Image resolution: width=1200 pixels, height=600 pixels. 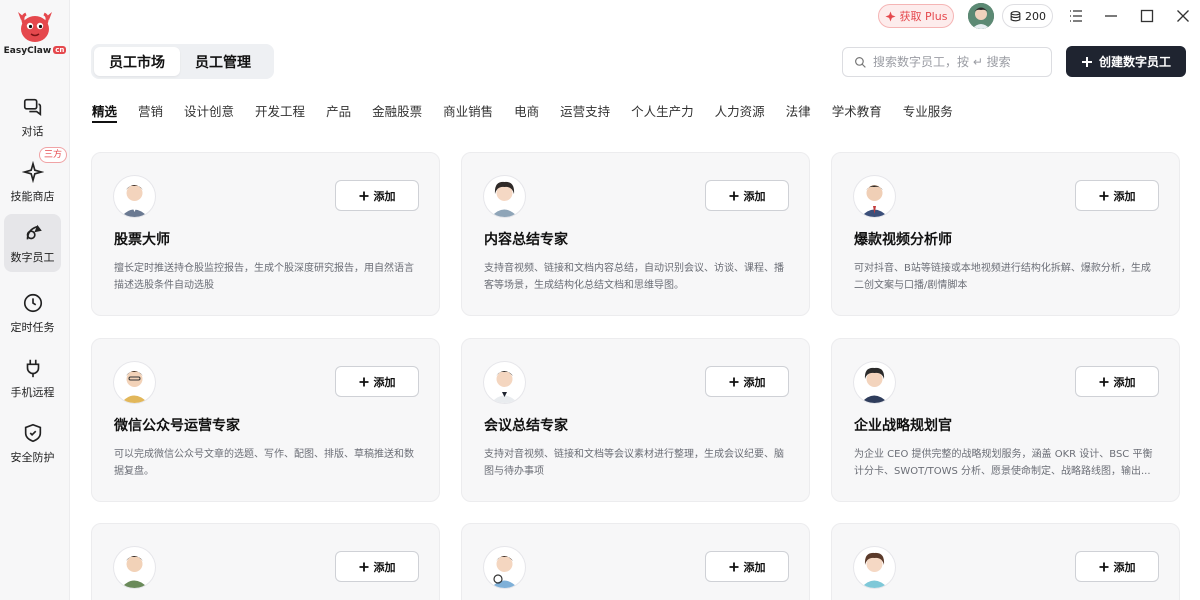 What do you see at coordinates (468, 112) in the screenshot?
I see `category-tab: 商业销售` at bounding box center [468, 112].